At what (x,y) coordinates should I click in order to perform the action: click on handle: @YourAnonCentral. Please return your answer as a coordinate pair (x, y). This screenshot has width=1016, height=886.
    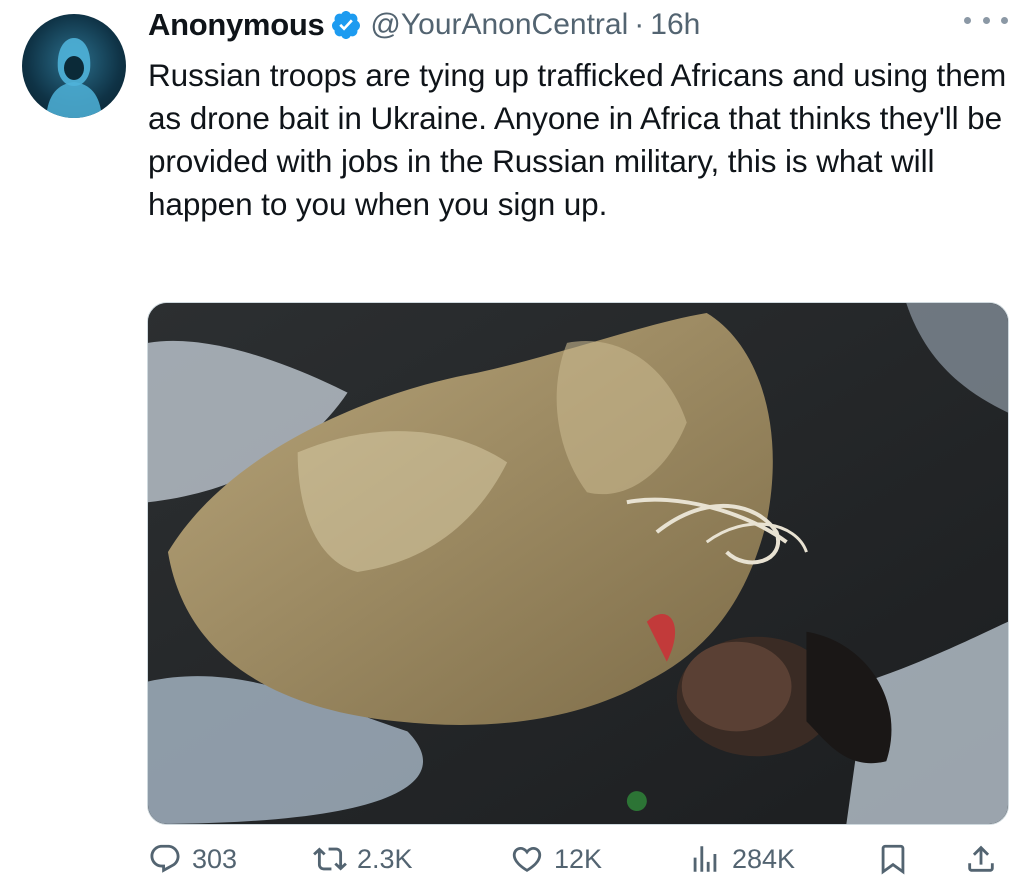
    Looking at the image, I should click on (499, 25).